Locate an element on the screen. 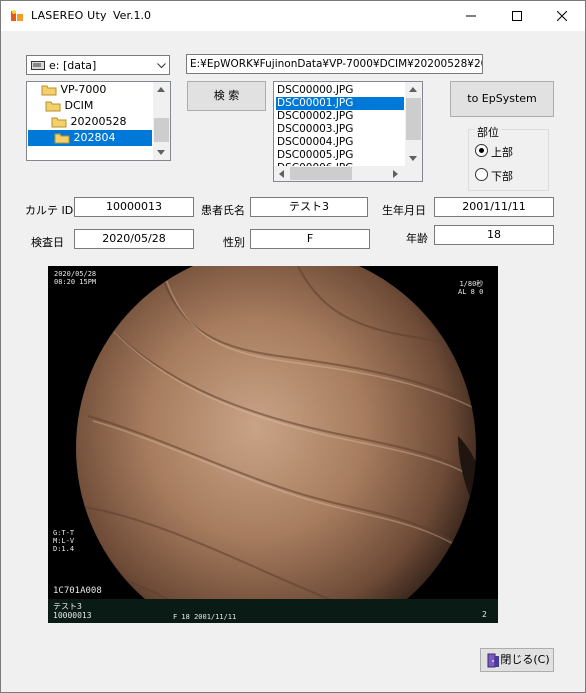 The width and height of the screenshot is (586, 693). file-scroll-thumb is located at coordinates (413, 119).